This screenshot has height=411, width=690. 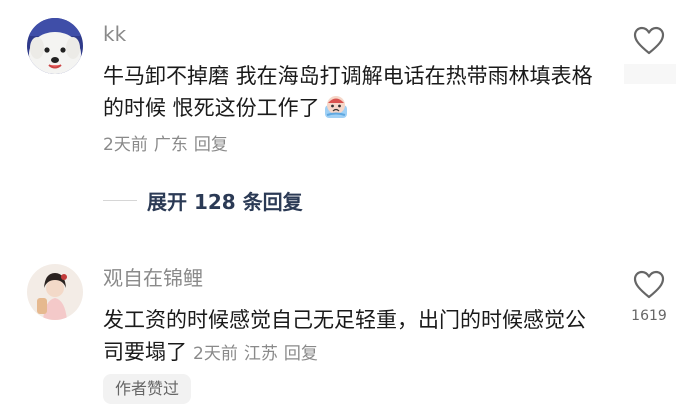 I want to click on username: kk, so click(x=114, y=34).